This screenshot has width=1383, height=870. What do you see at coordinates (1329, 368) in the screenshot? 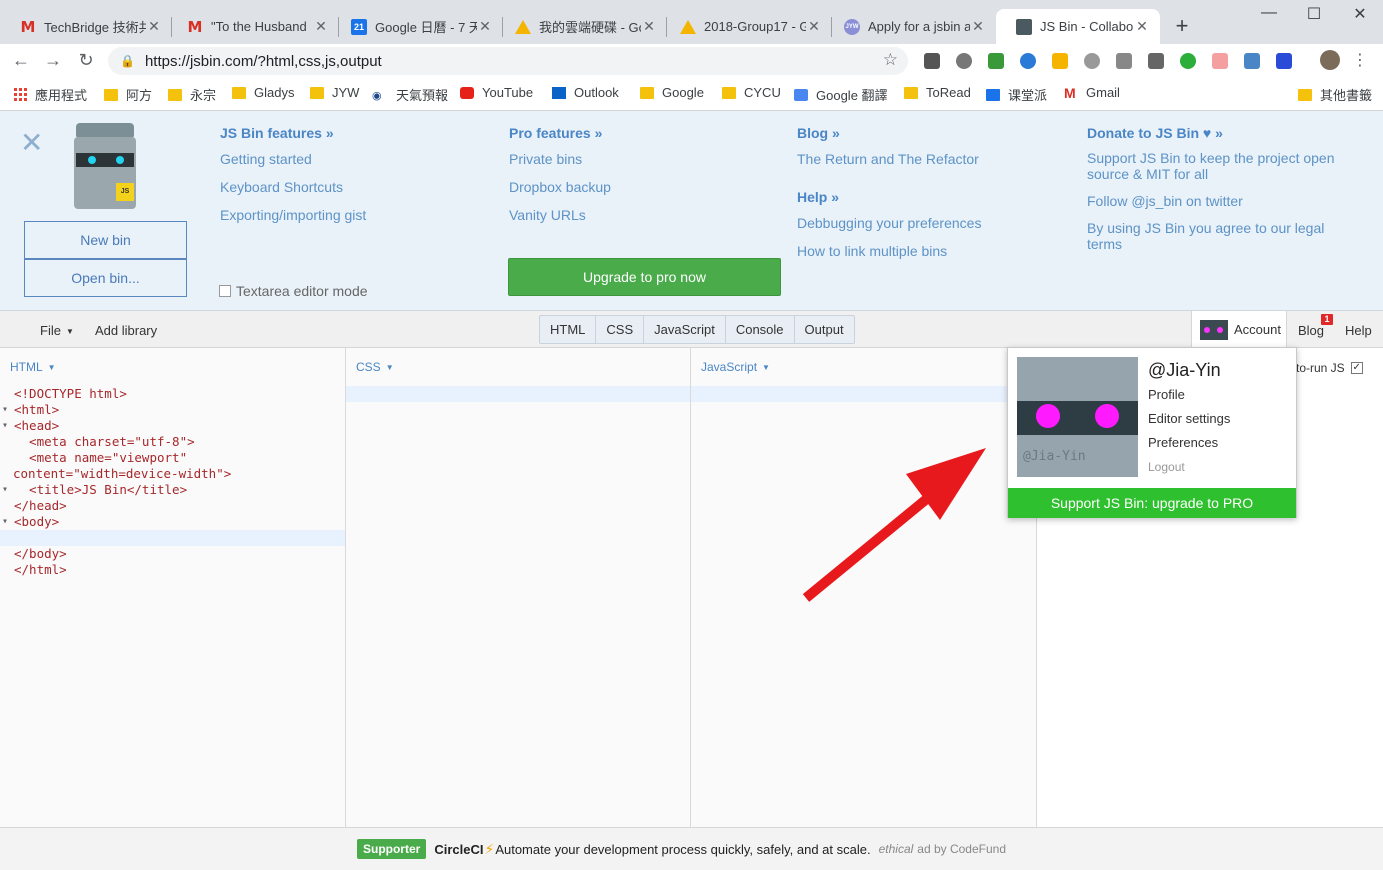
I see `autorun-toggle: to-run JS ✓` at bounding box center [1329, 368].